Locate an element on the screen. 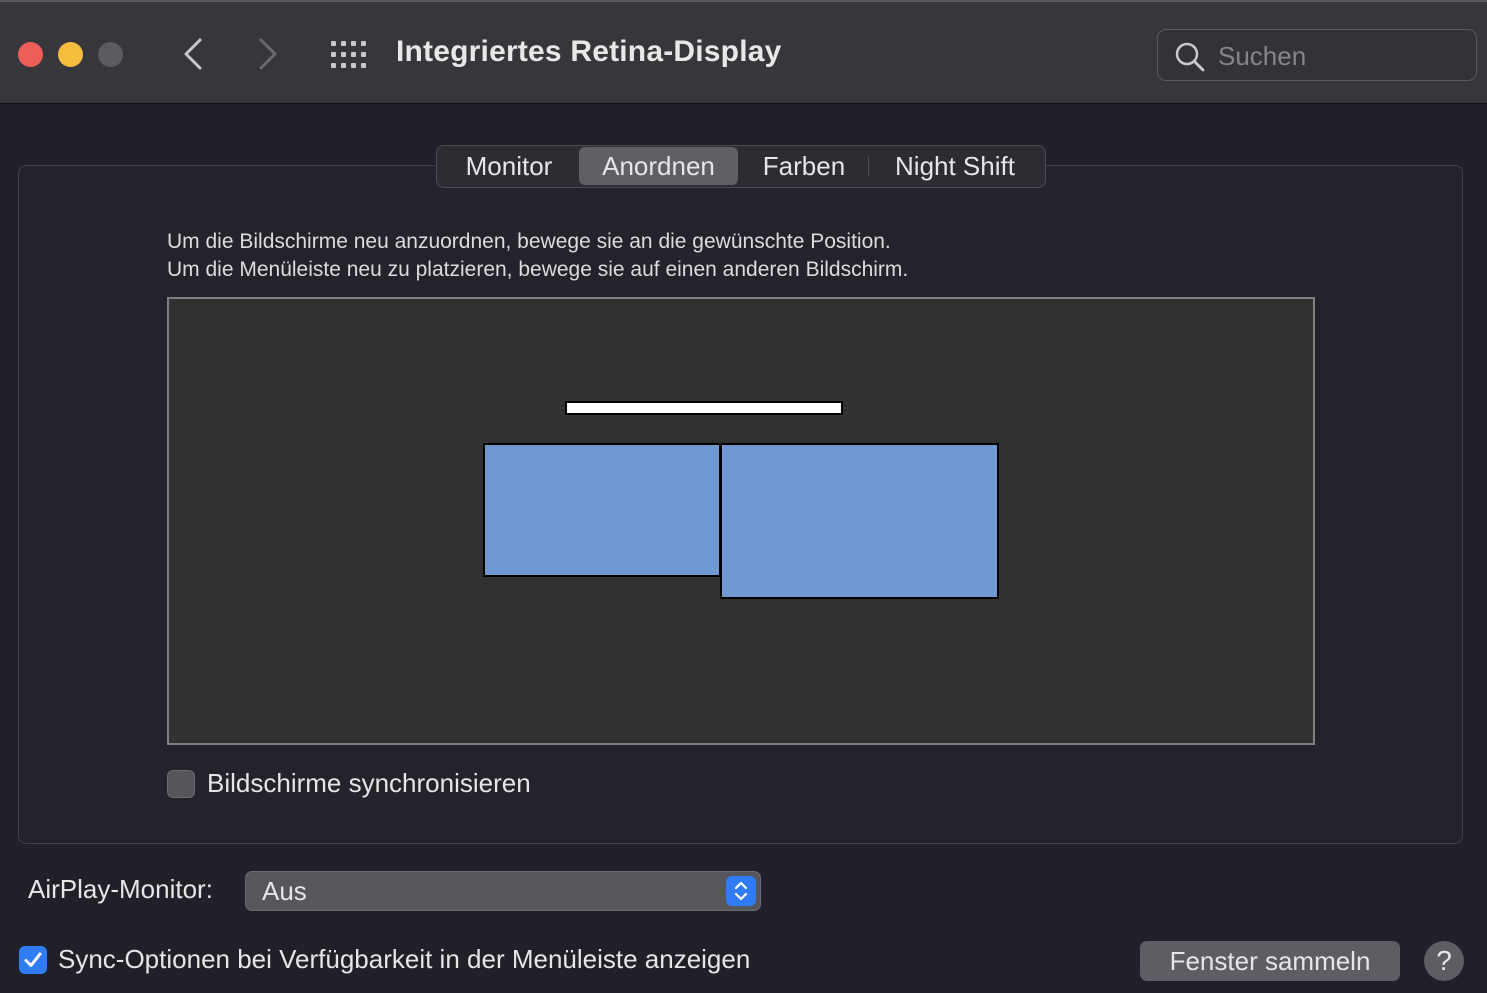  chevron-left-icon is located at coordinates (193, 54).